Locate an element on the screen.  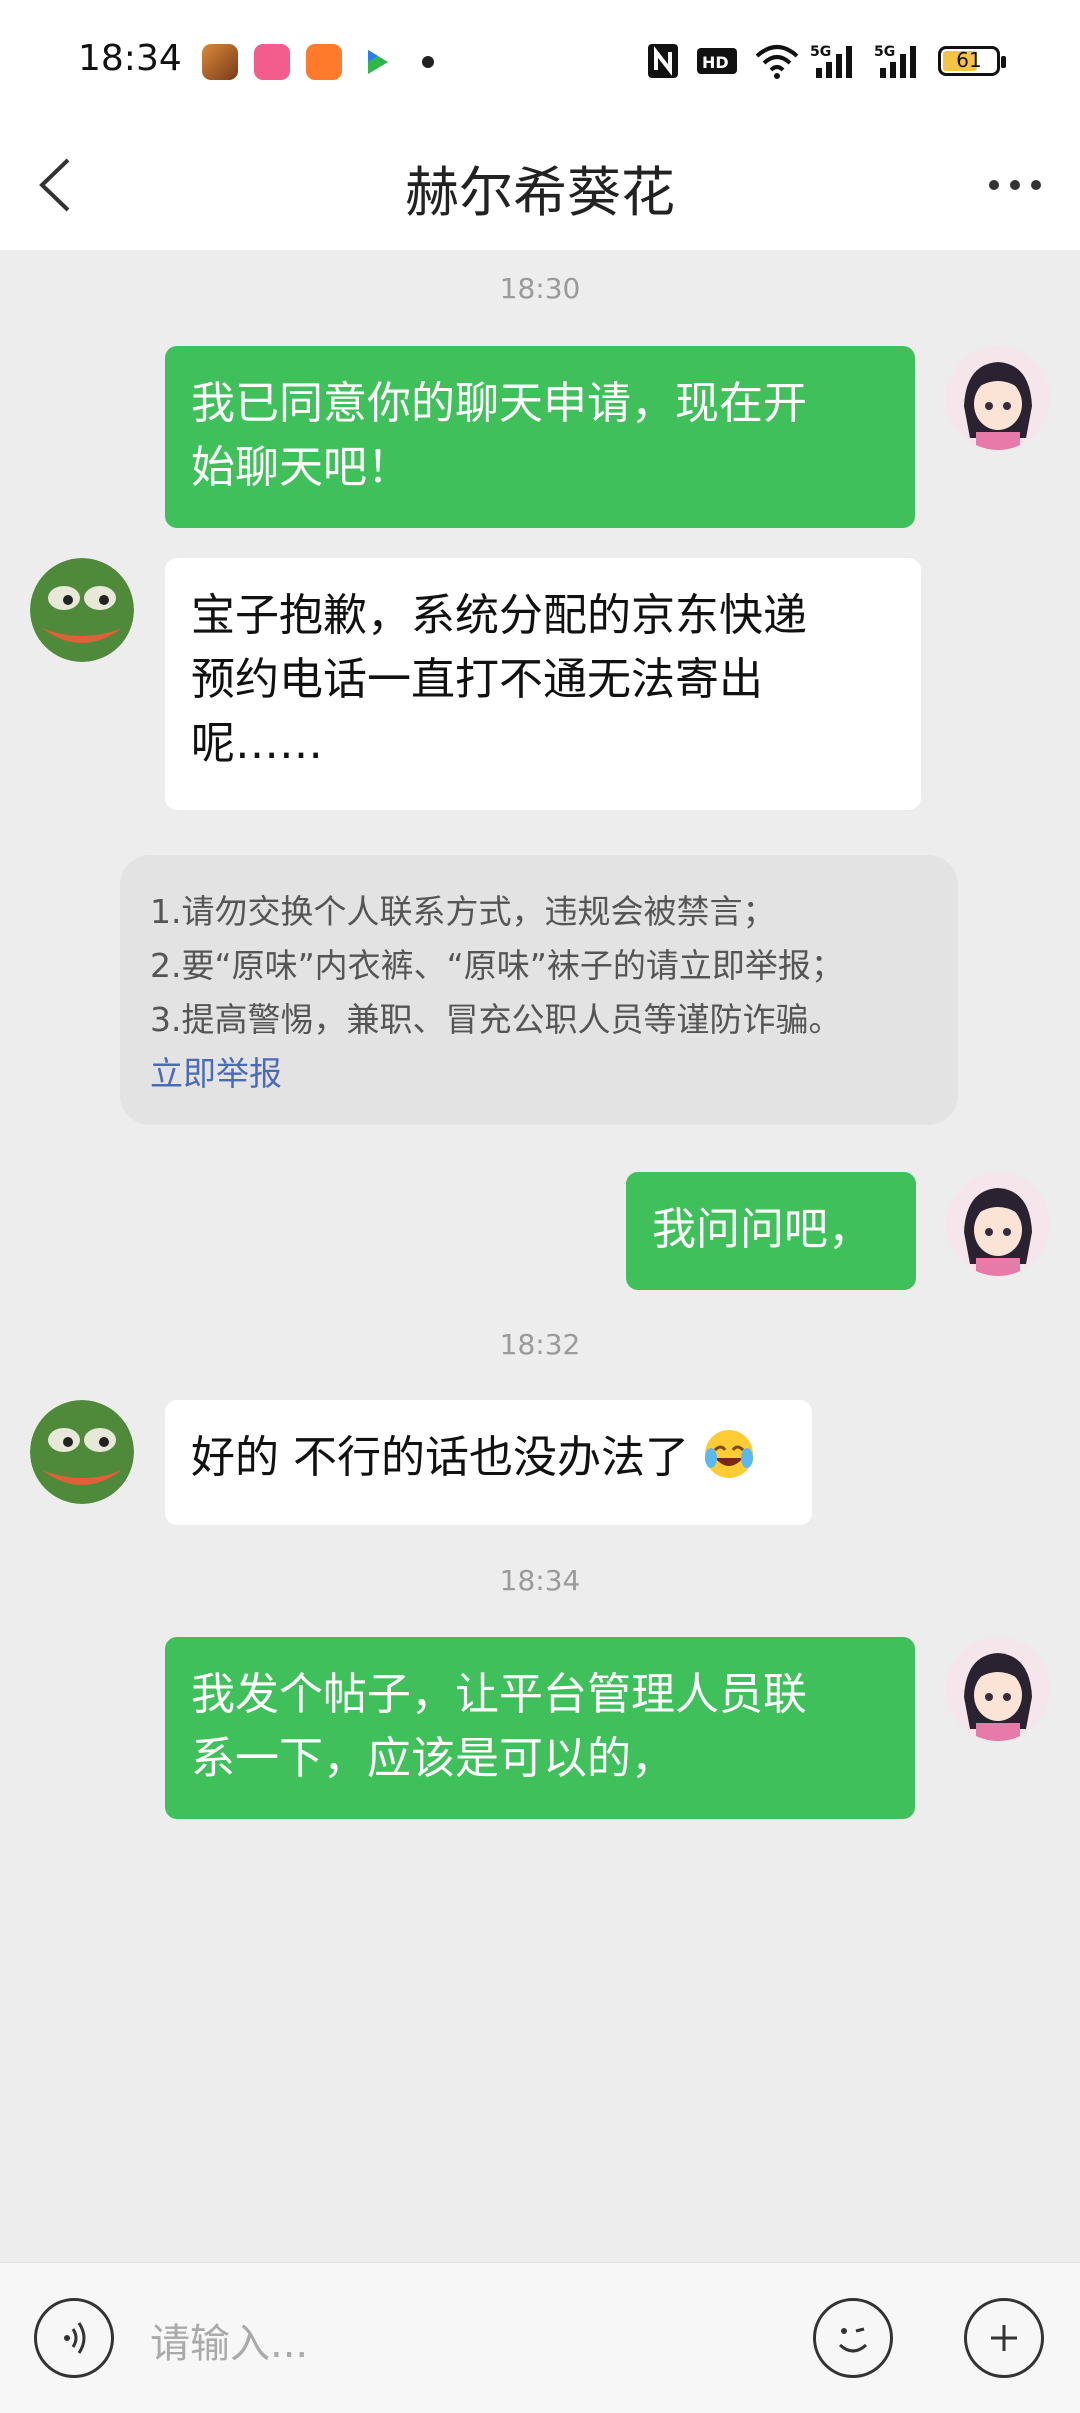
emoji-icon is located at coordinates (853, 2340).